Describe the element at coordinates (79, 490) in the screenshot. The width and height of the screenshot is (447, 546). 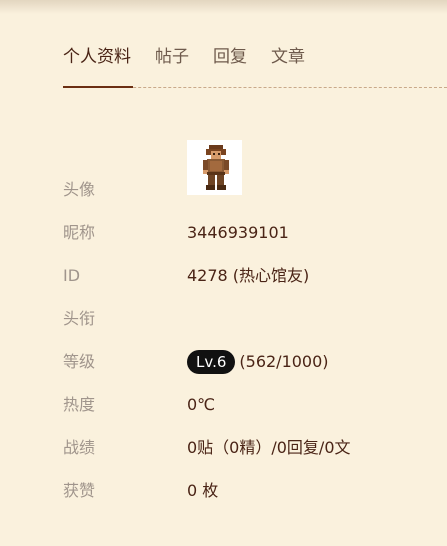
I see `likes-label: 获赞` at that location.